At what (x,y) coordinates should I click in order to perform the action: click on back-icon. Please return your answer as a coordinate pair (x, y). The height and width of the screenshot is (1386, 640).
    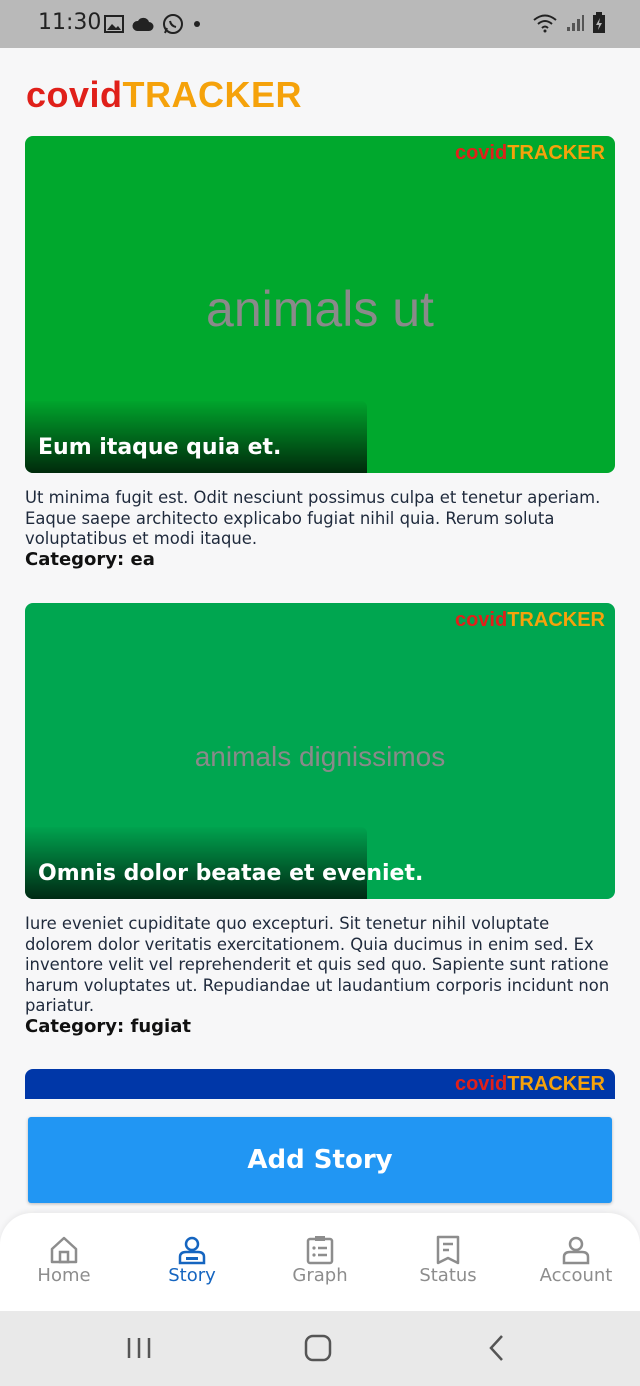
    Looking at the image, I should click on (497, 1348).